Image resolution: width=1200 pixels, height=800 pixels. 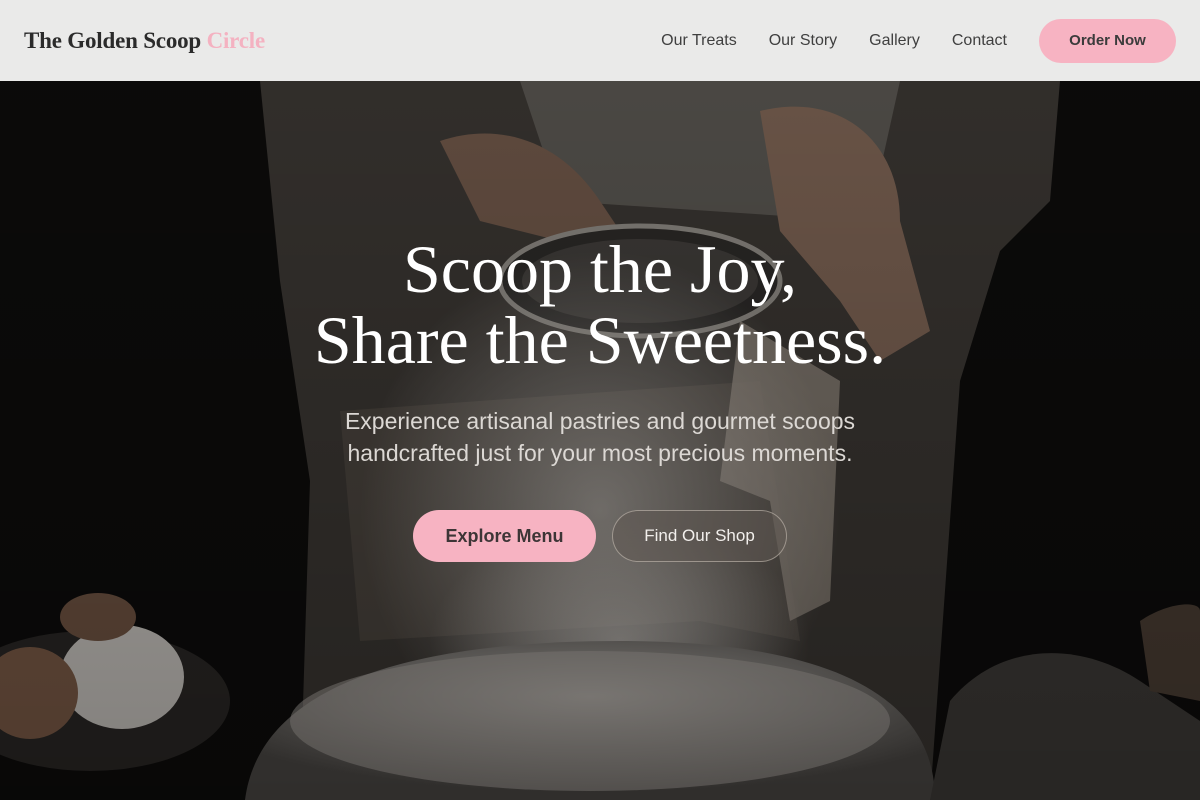 What do you see at coordinates (1107, 40) in the screenshot?
I see `order-now-button: Order Now` at bounding box center [1107, 40].